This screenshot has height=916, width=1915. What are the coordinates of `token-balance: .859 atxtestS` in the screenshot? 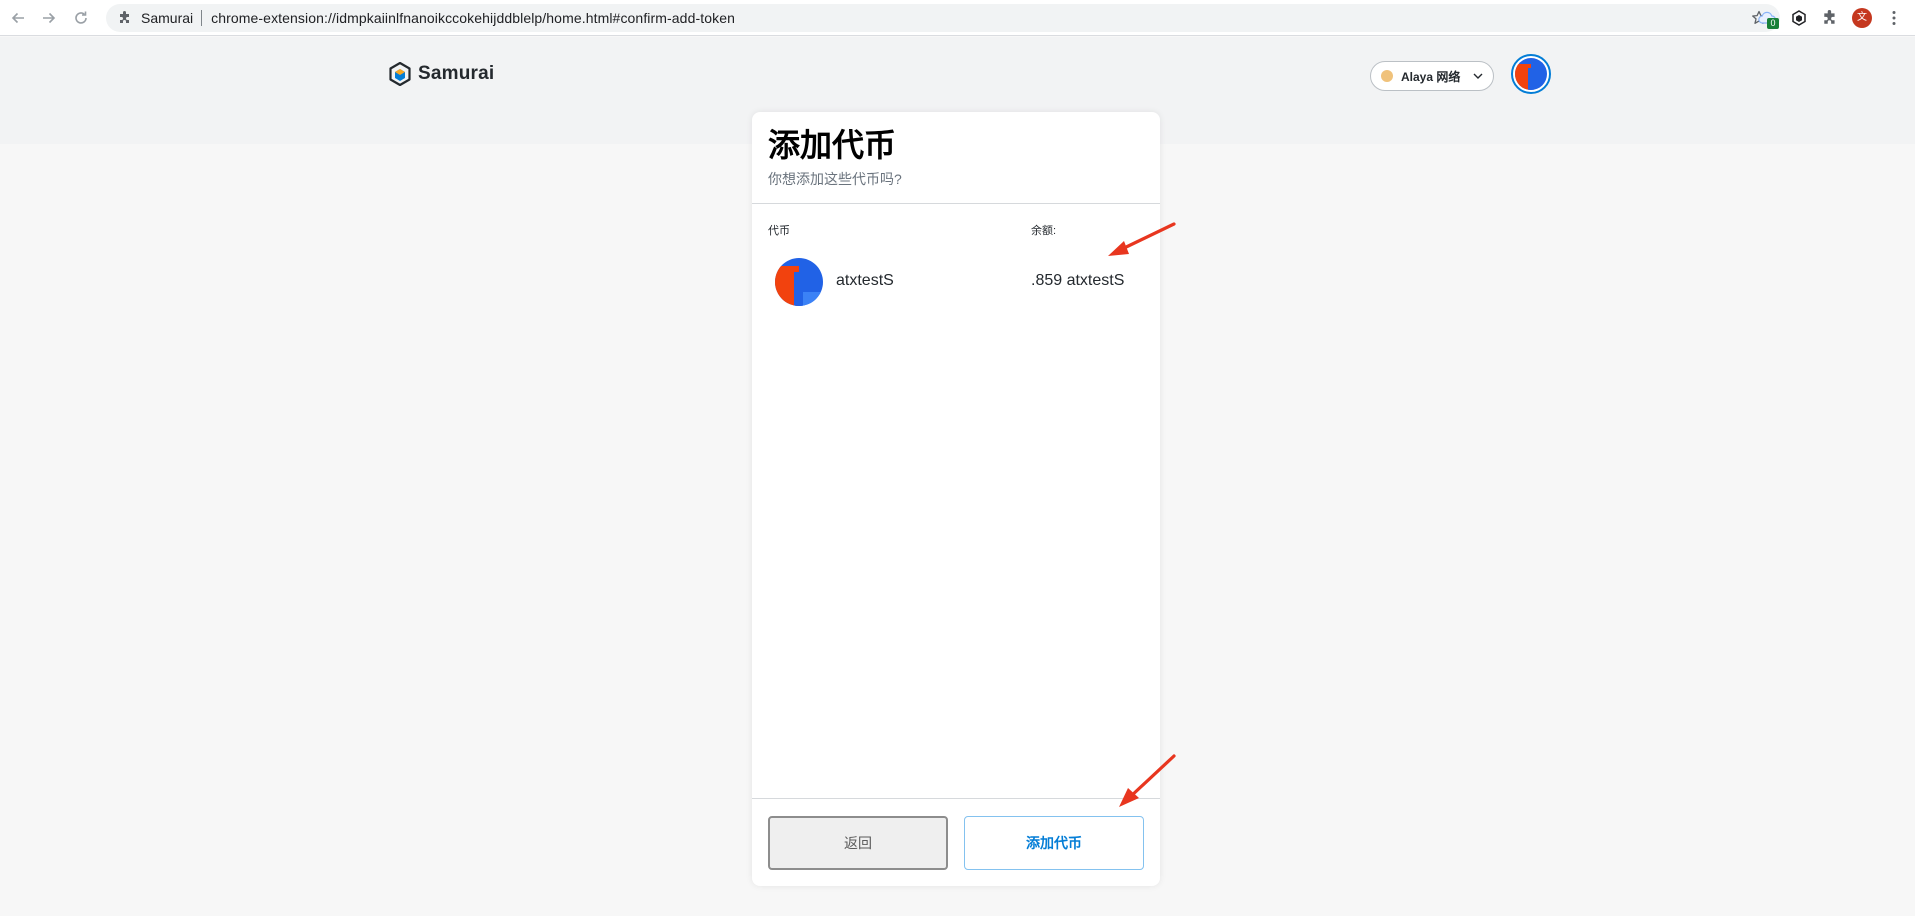 It's located at (1078, 280).